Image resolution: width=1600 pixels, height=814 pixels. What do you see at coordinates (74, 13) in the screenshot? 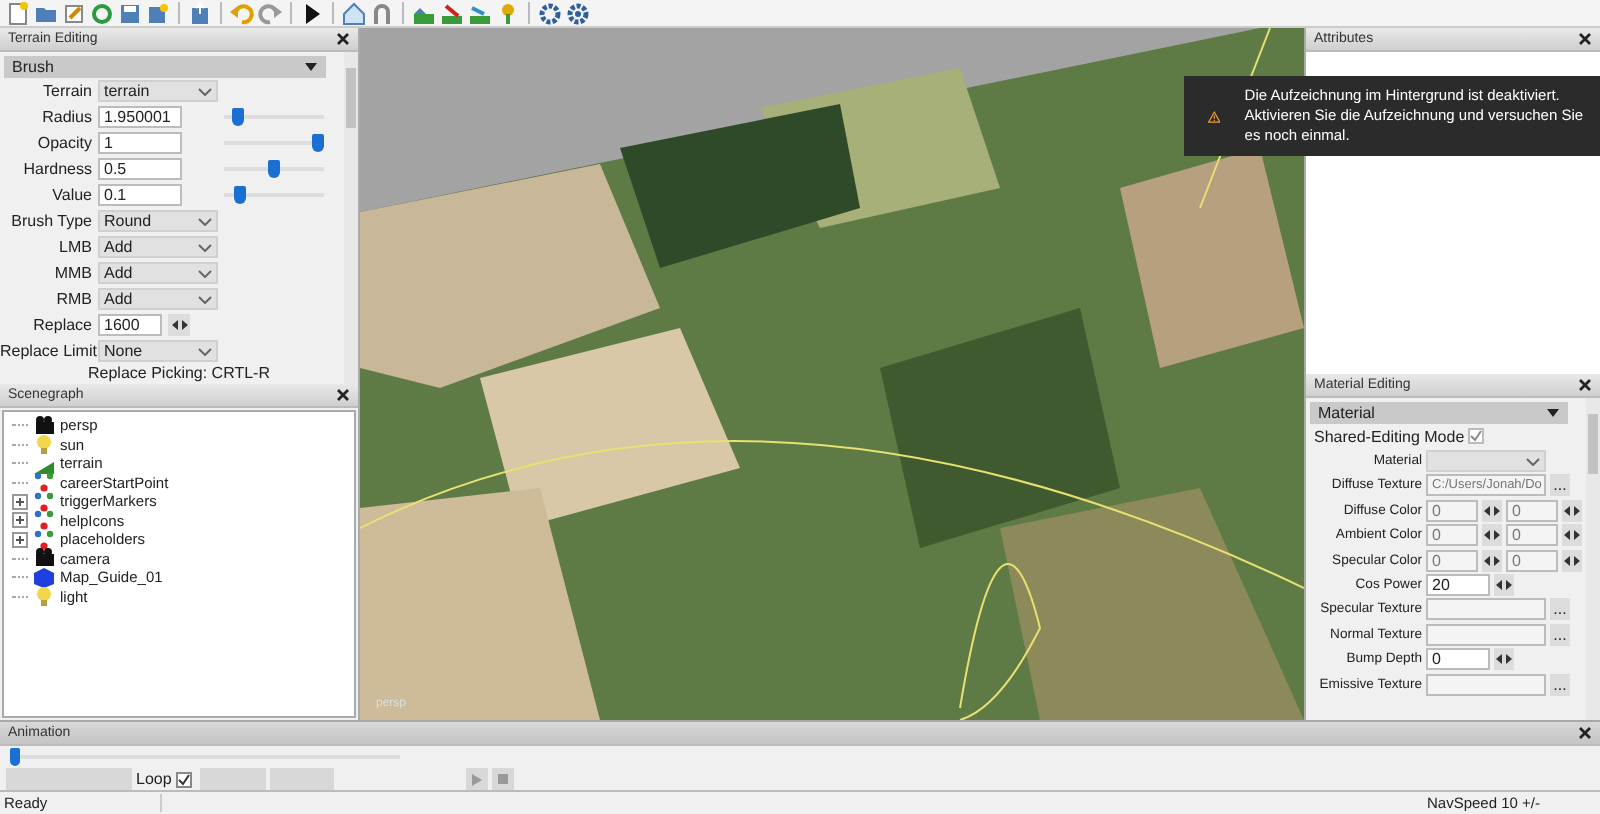
I see `edit-icon` at bounding box center [74, 13].